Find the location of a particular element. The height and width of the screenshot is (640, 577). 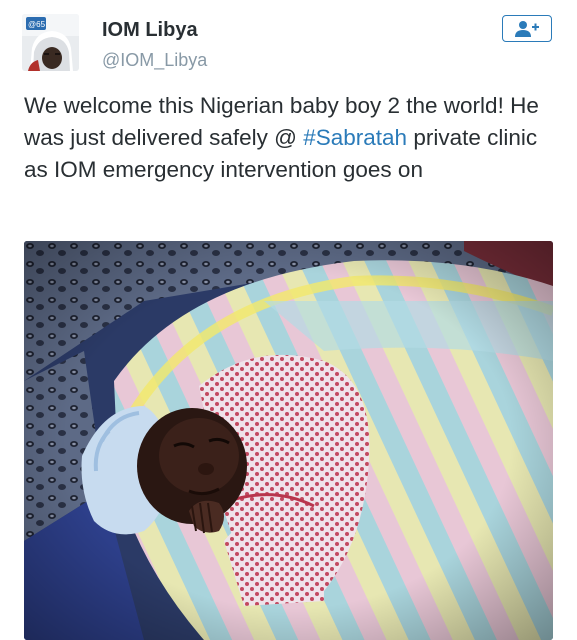

author-name: IOM Libya is located at coordinates (150, 30).